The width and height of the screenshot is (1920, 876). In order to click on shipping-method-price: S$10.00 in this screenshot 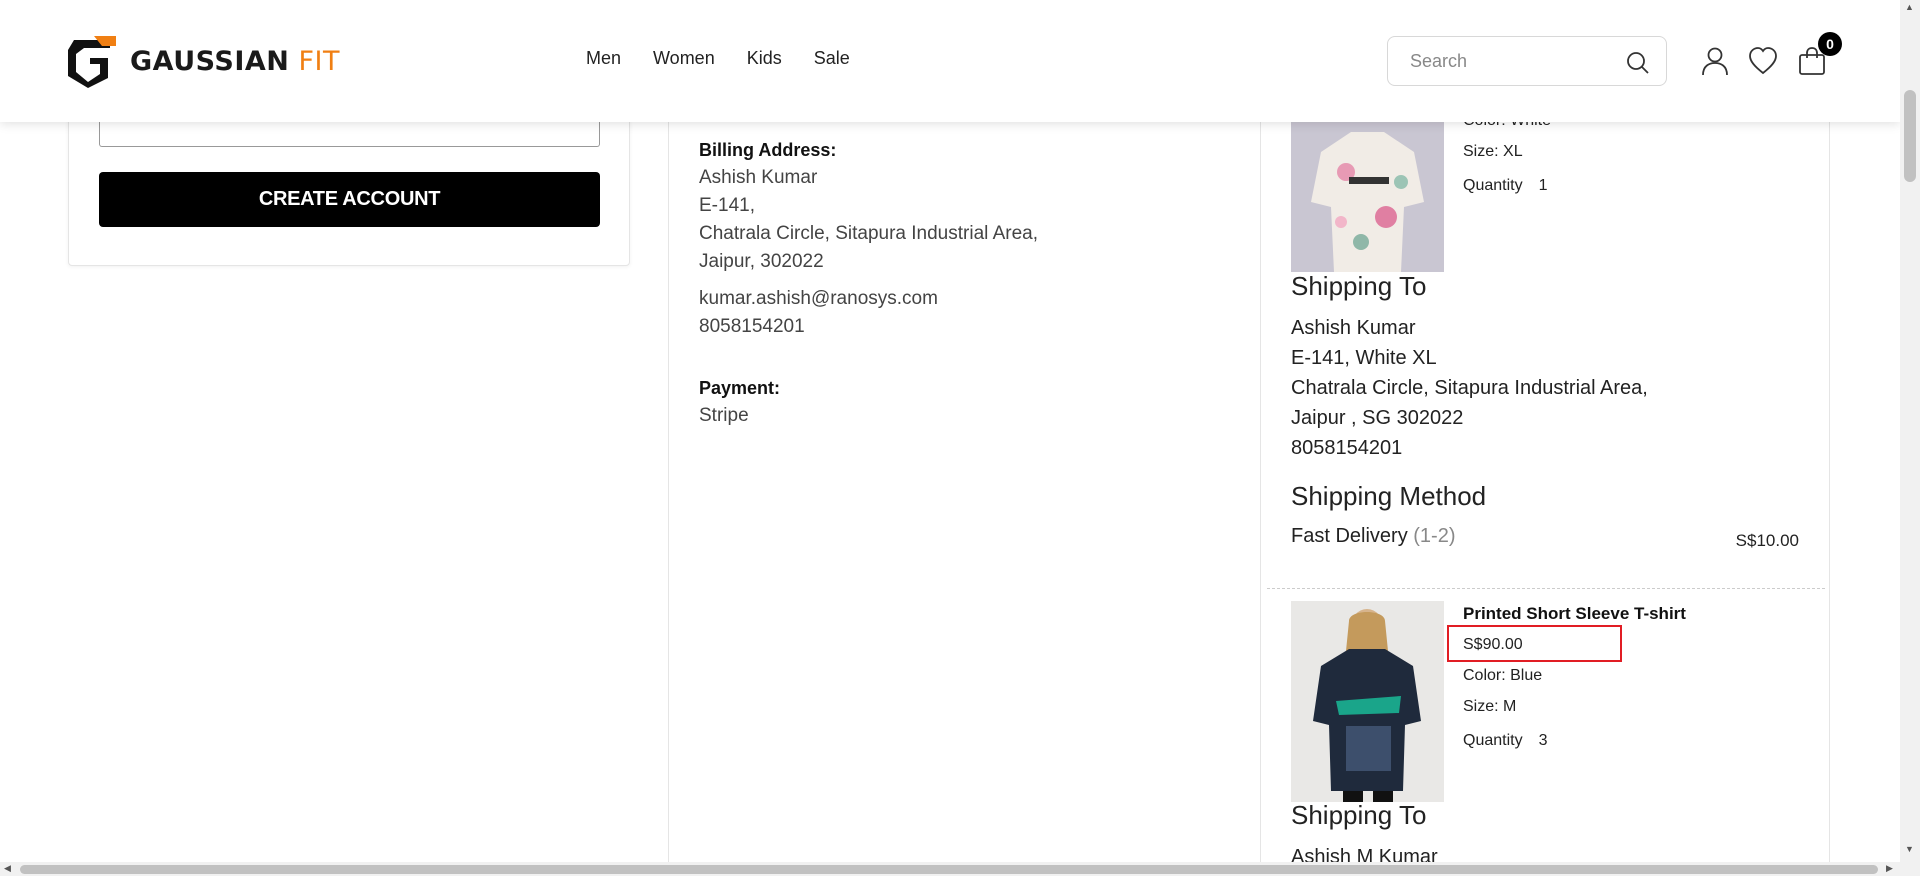, I will do `click(1767, 540)`.